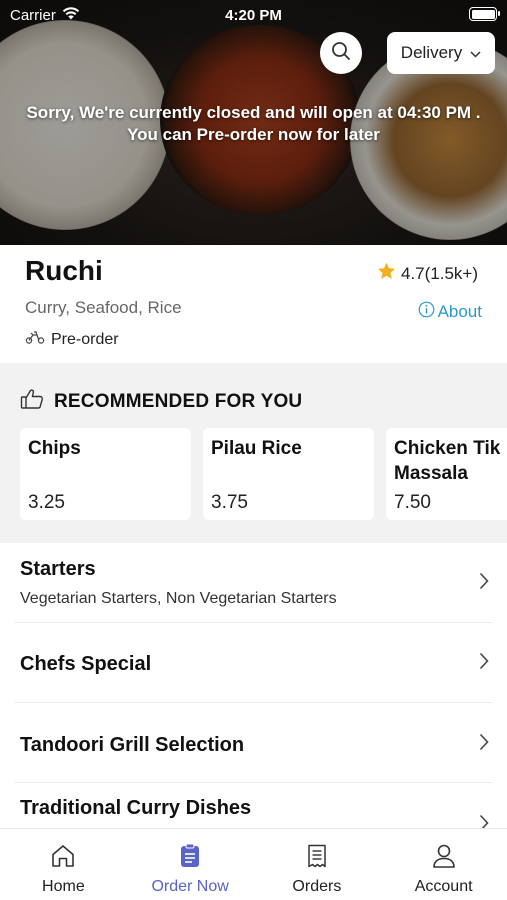 This screenshot has width=507, height=900. I want to click on restaurant-cuisines: Curry, Seafood, Rice, so click(103, 307).